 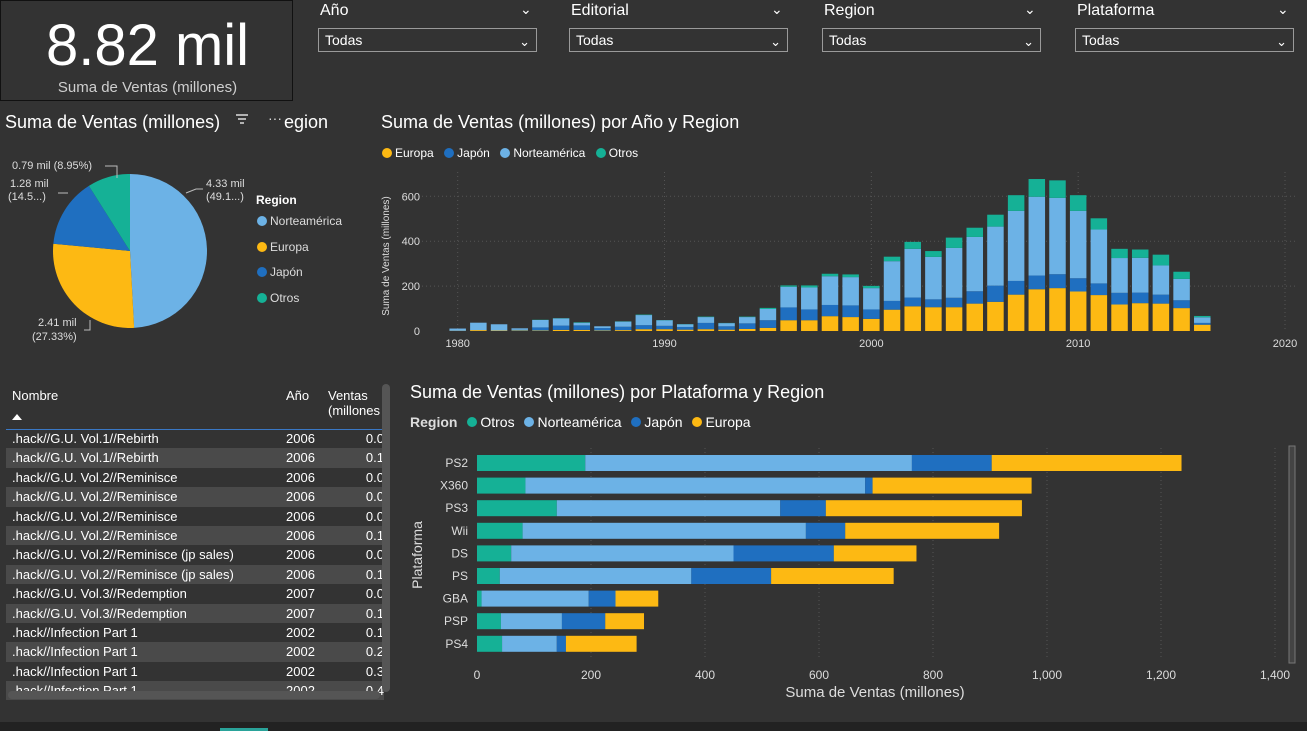 I want to click on filter-icon, so click(x=242, y=120).